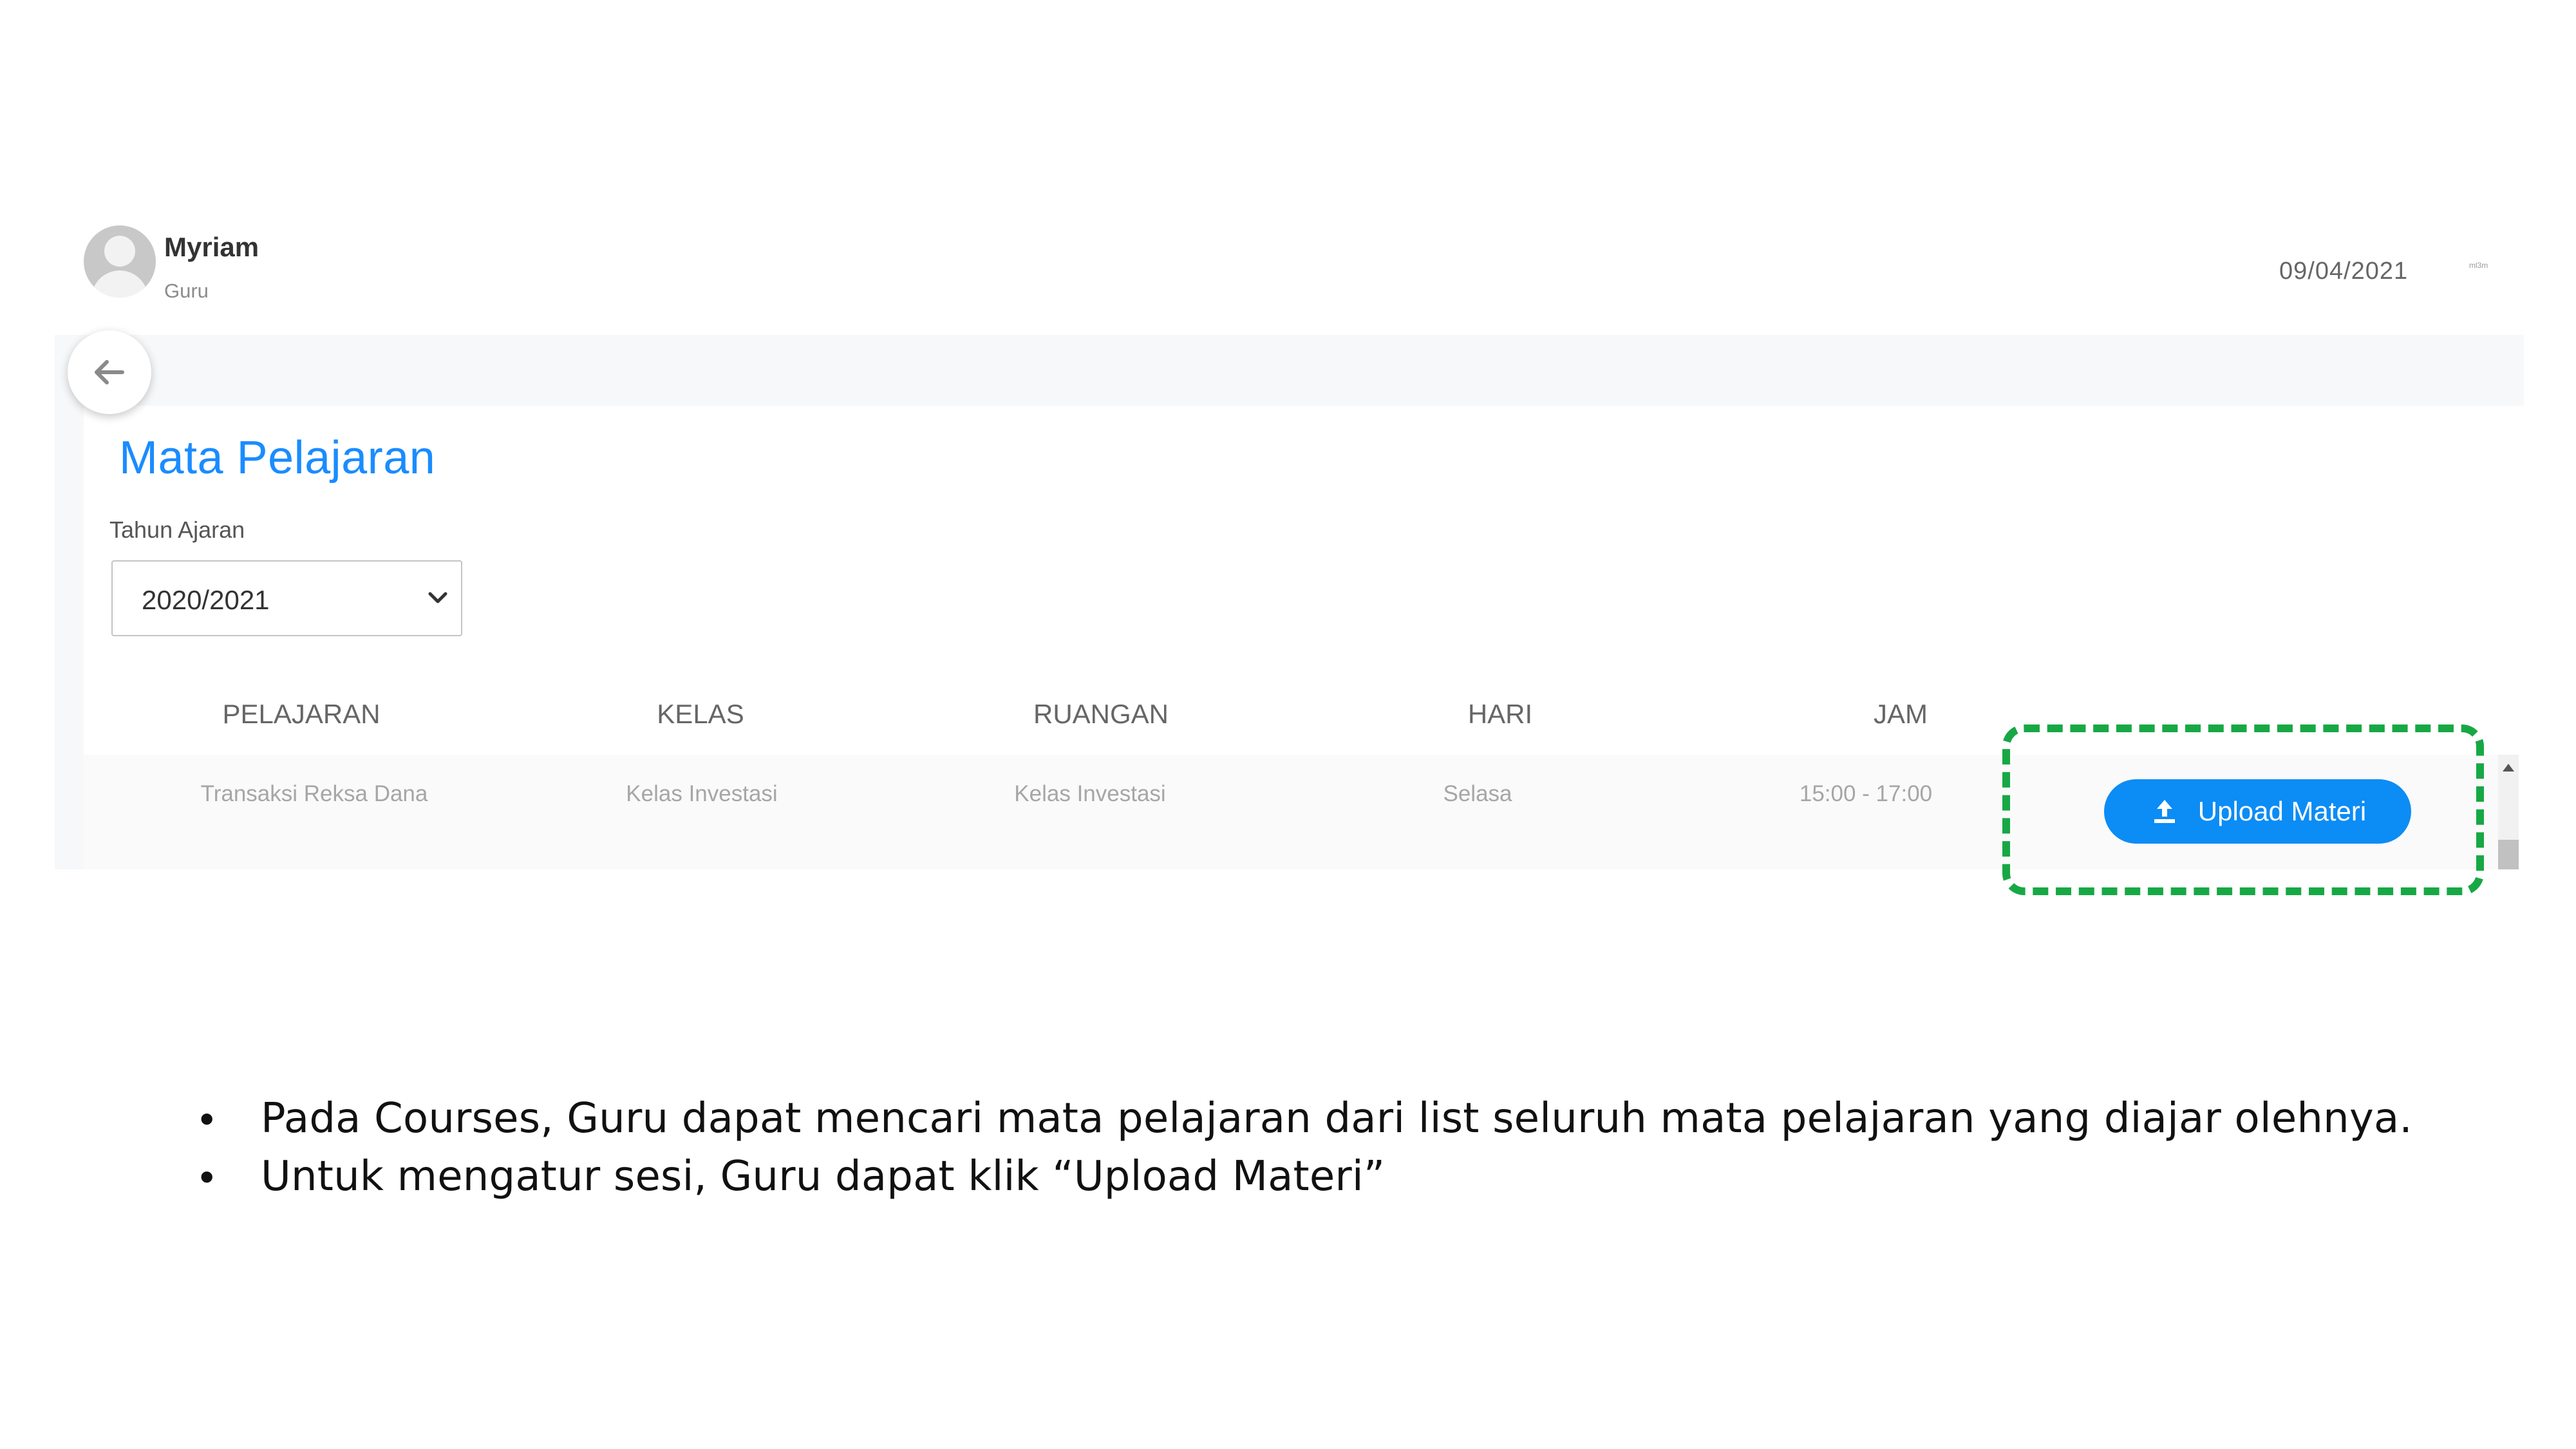 Image resolution: width=2576 pixels, height=1449 pixels. I want to click on arrow-left-icon, so click(109, 372).